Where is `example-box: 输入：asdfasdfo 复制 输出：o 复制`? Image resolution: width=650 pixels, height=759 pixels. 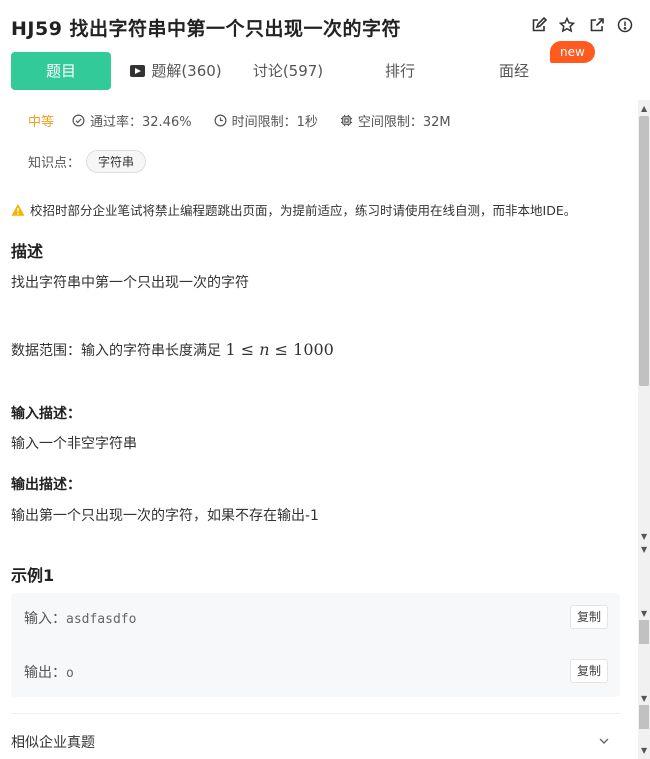
example-box: 输入：asdfasdfo 复制 输出：o 复制 is located at coordinates (315, 645).